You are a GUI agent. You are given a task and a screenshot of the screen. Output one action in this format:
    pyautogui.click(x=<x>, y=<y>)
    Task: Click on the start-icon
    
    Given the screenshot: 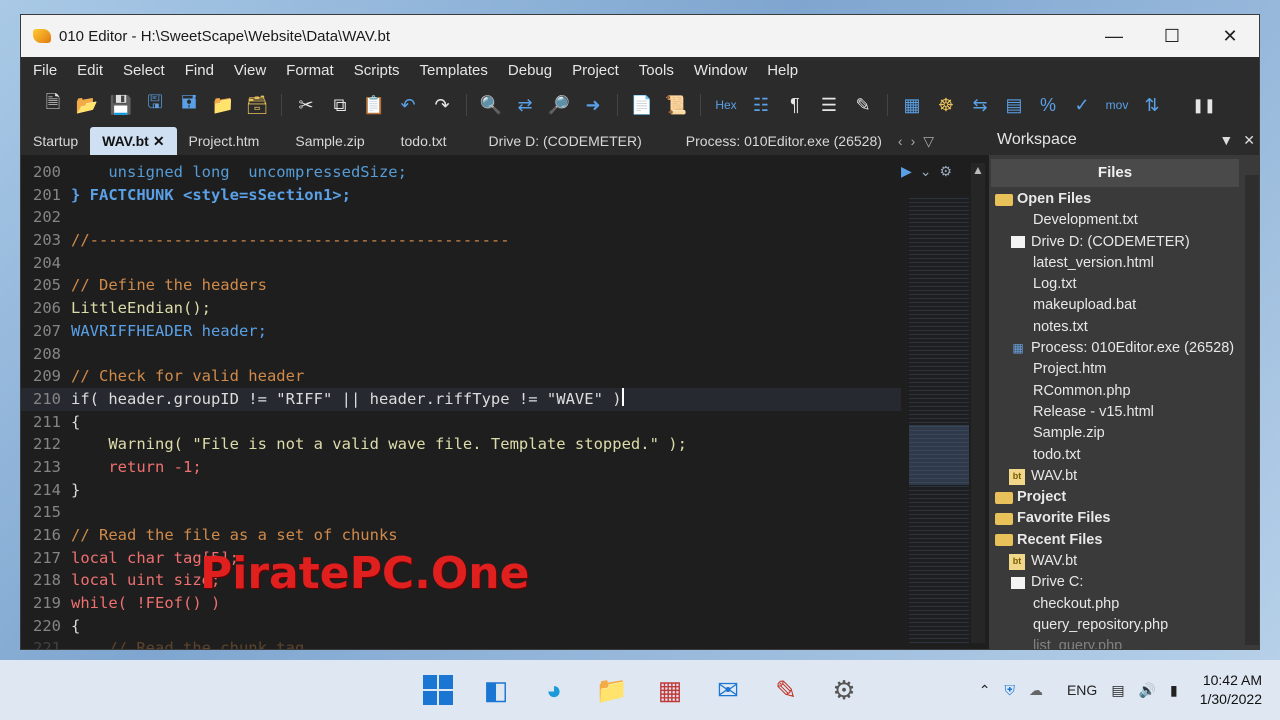 What is the action you would take?
    pyautogui.click(x=438, y=690)
    